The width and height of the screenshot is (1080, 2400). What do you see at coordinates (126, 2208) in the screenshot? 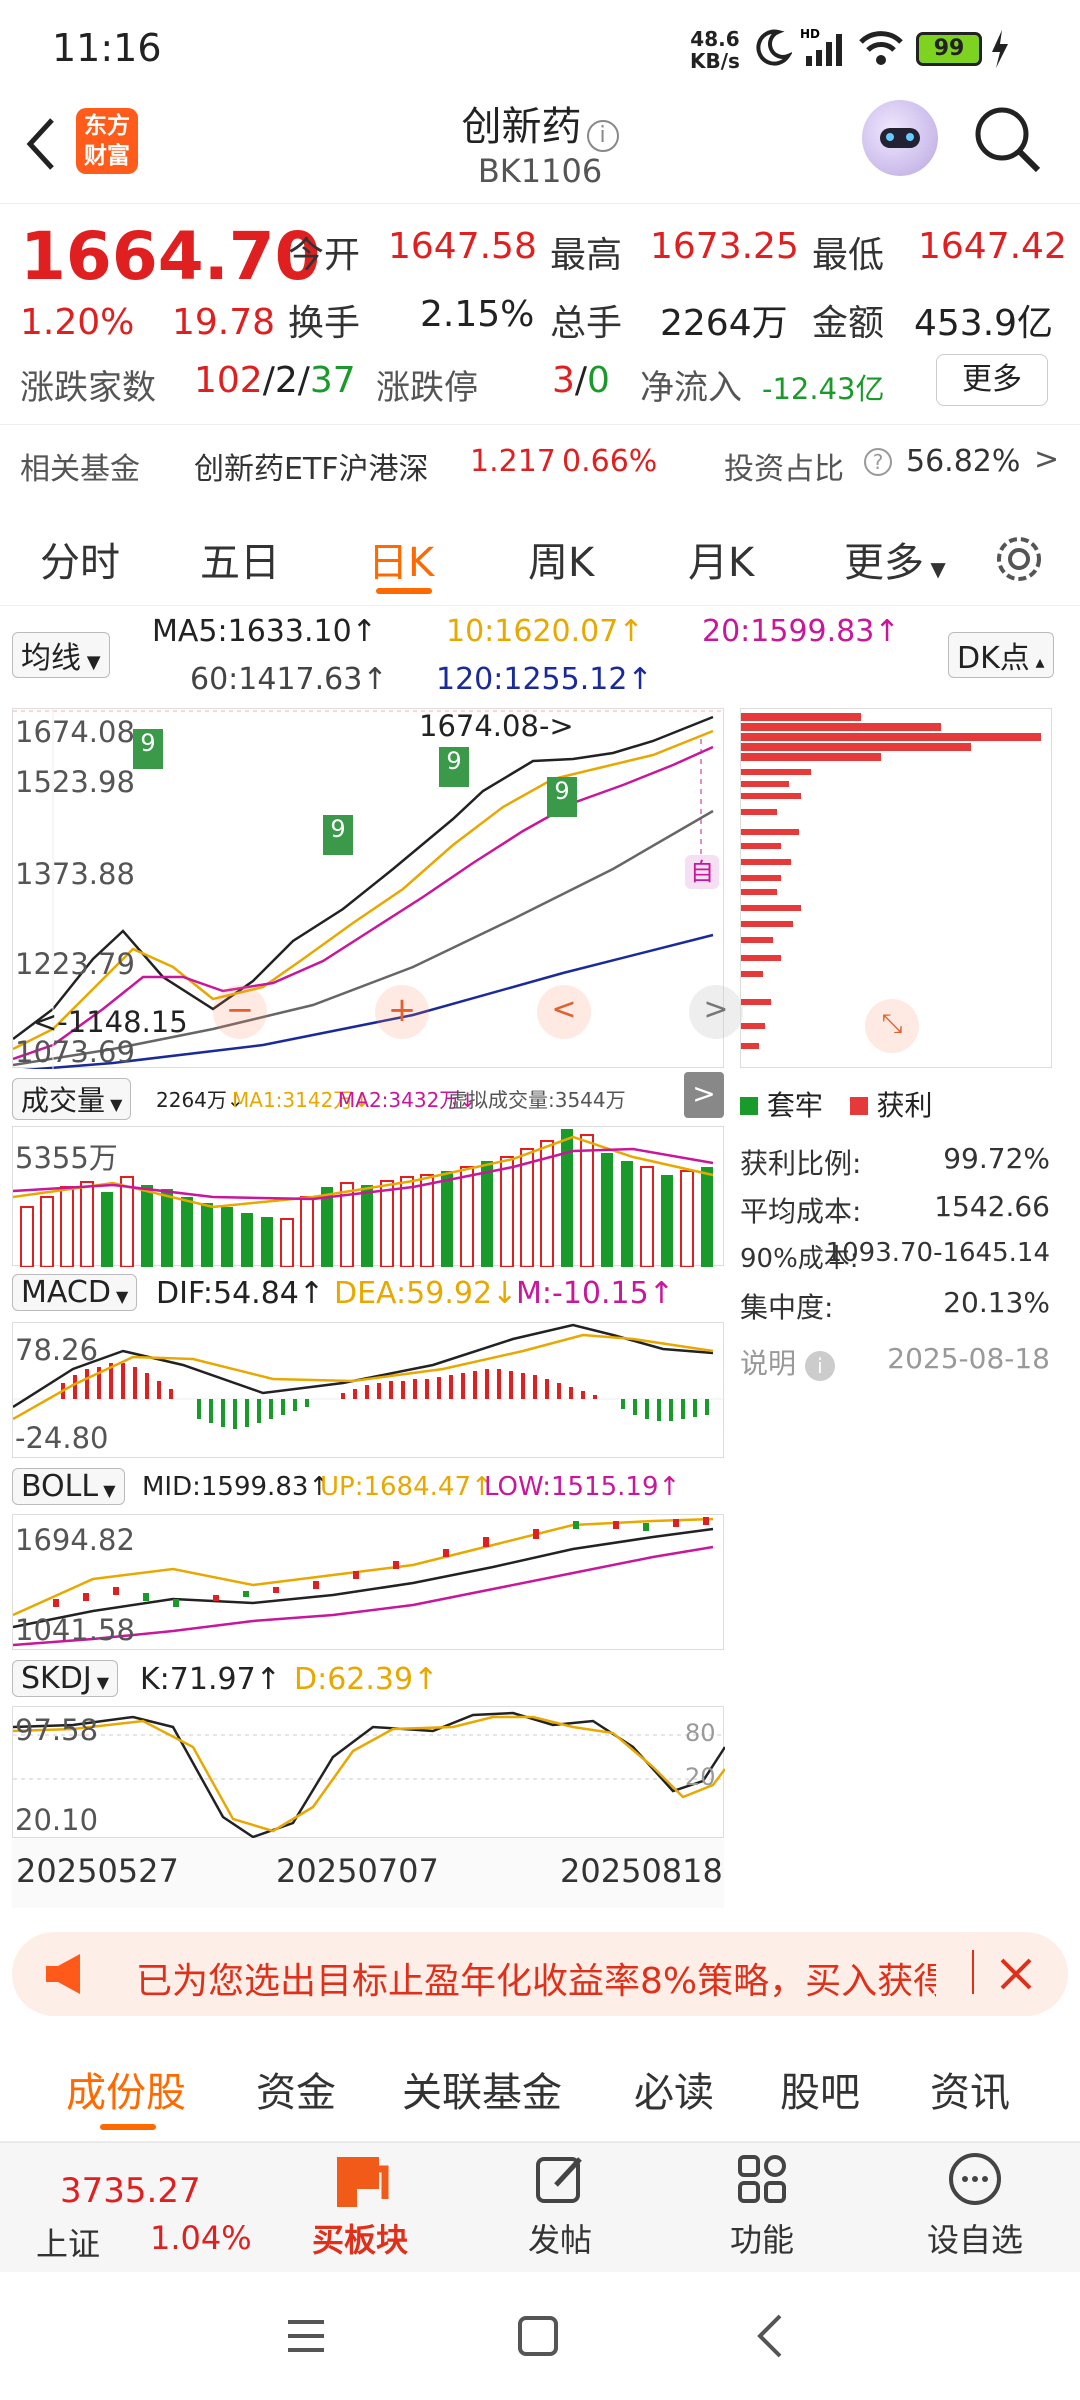
I see `index-ticker: 3735.27 上证 1.04%` at bounding box center [126, 2208].